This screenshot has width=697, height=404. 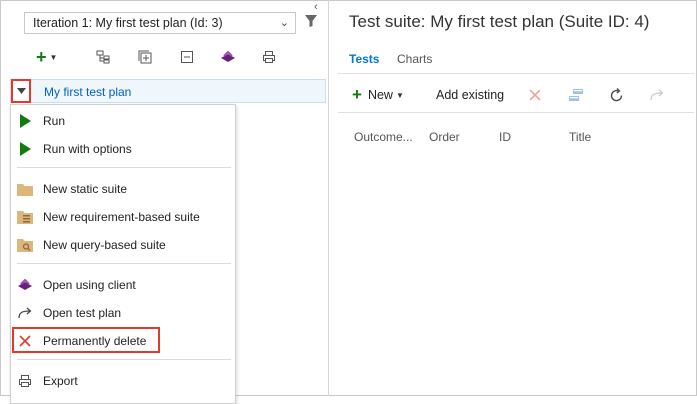 What do you see at coordinates (85, 189) in the screenshot?
I see `menu-item-label: New static suite` at bounding box center [85, 189].